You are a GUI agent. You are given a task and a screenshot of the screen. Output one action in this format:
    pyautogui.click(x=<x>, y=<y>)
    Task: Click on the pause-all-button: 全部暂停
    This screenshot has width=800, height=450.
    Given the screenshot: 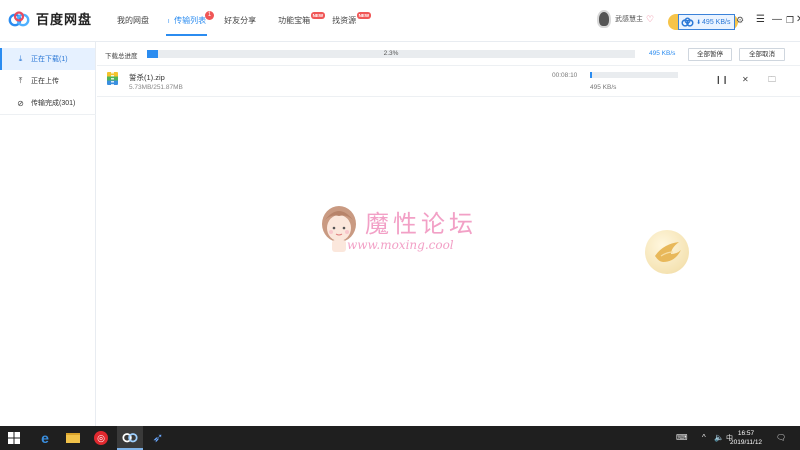 What is the action you would take?
    pyautogui.click(x=710, y=54)
    